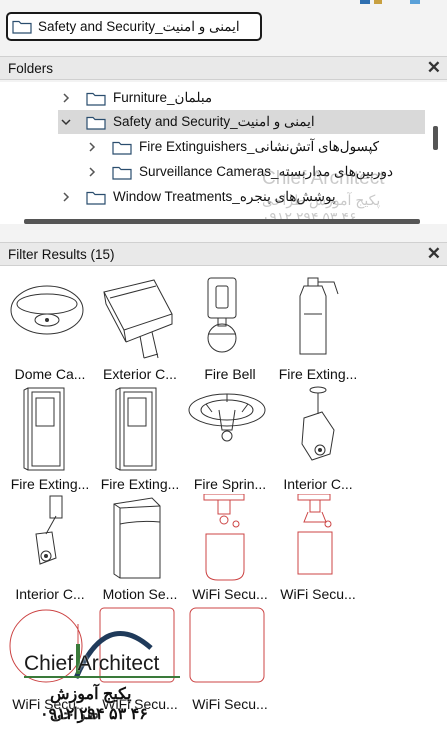 The width and height of the screenshot is (447, 735). I want to click on folders-panel-title: Folders, so click(31, 68).